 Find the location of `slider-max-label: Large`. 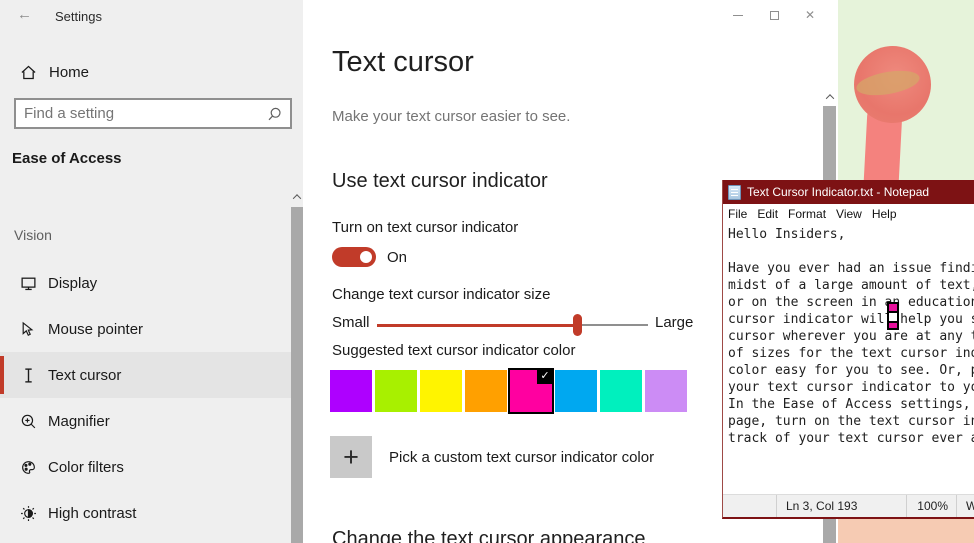

slider-max-label: Large is located at coordinates (674, 322).